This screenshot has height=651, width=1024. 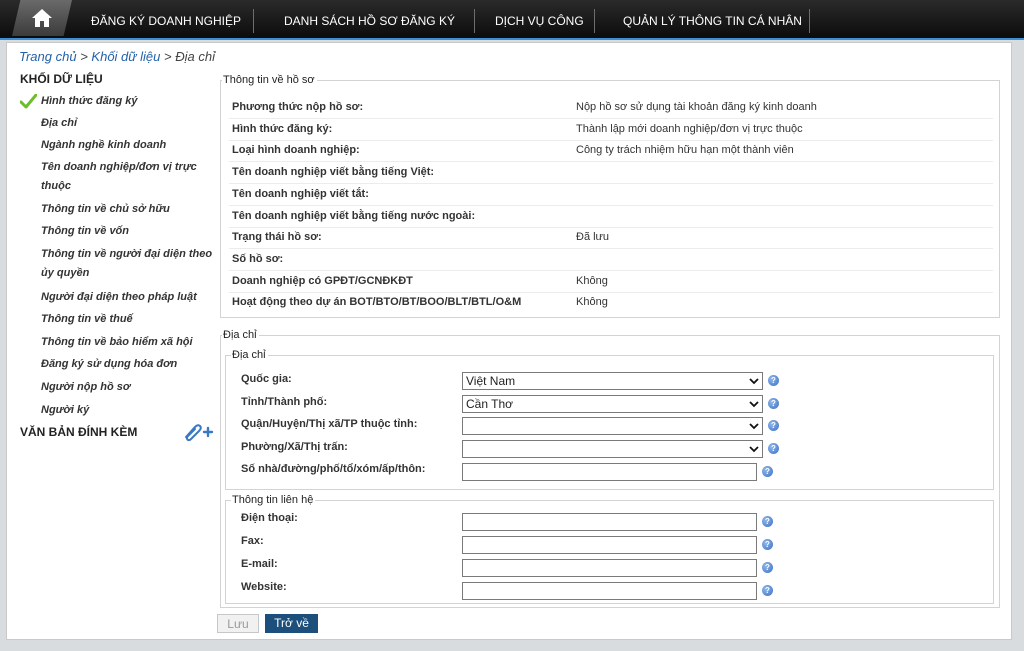 What do you see at coordinates (128, 123) in the screenshot?
I see `sidebar-item-dia-chi: Địa chỉ` at bounding box center [128, 123].